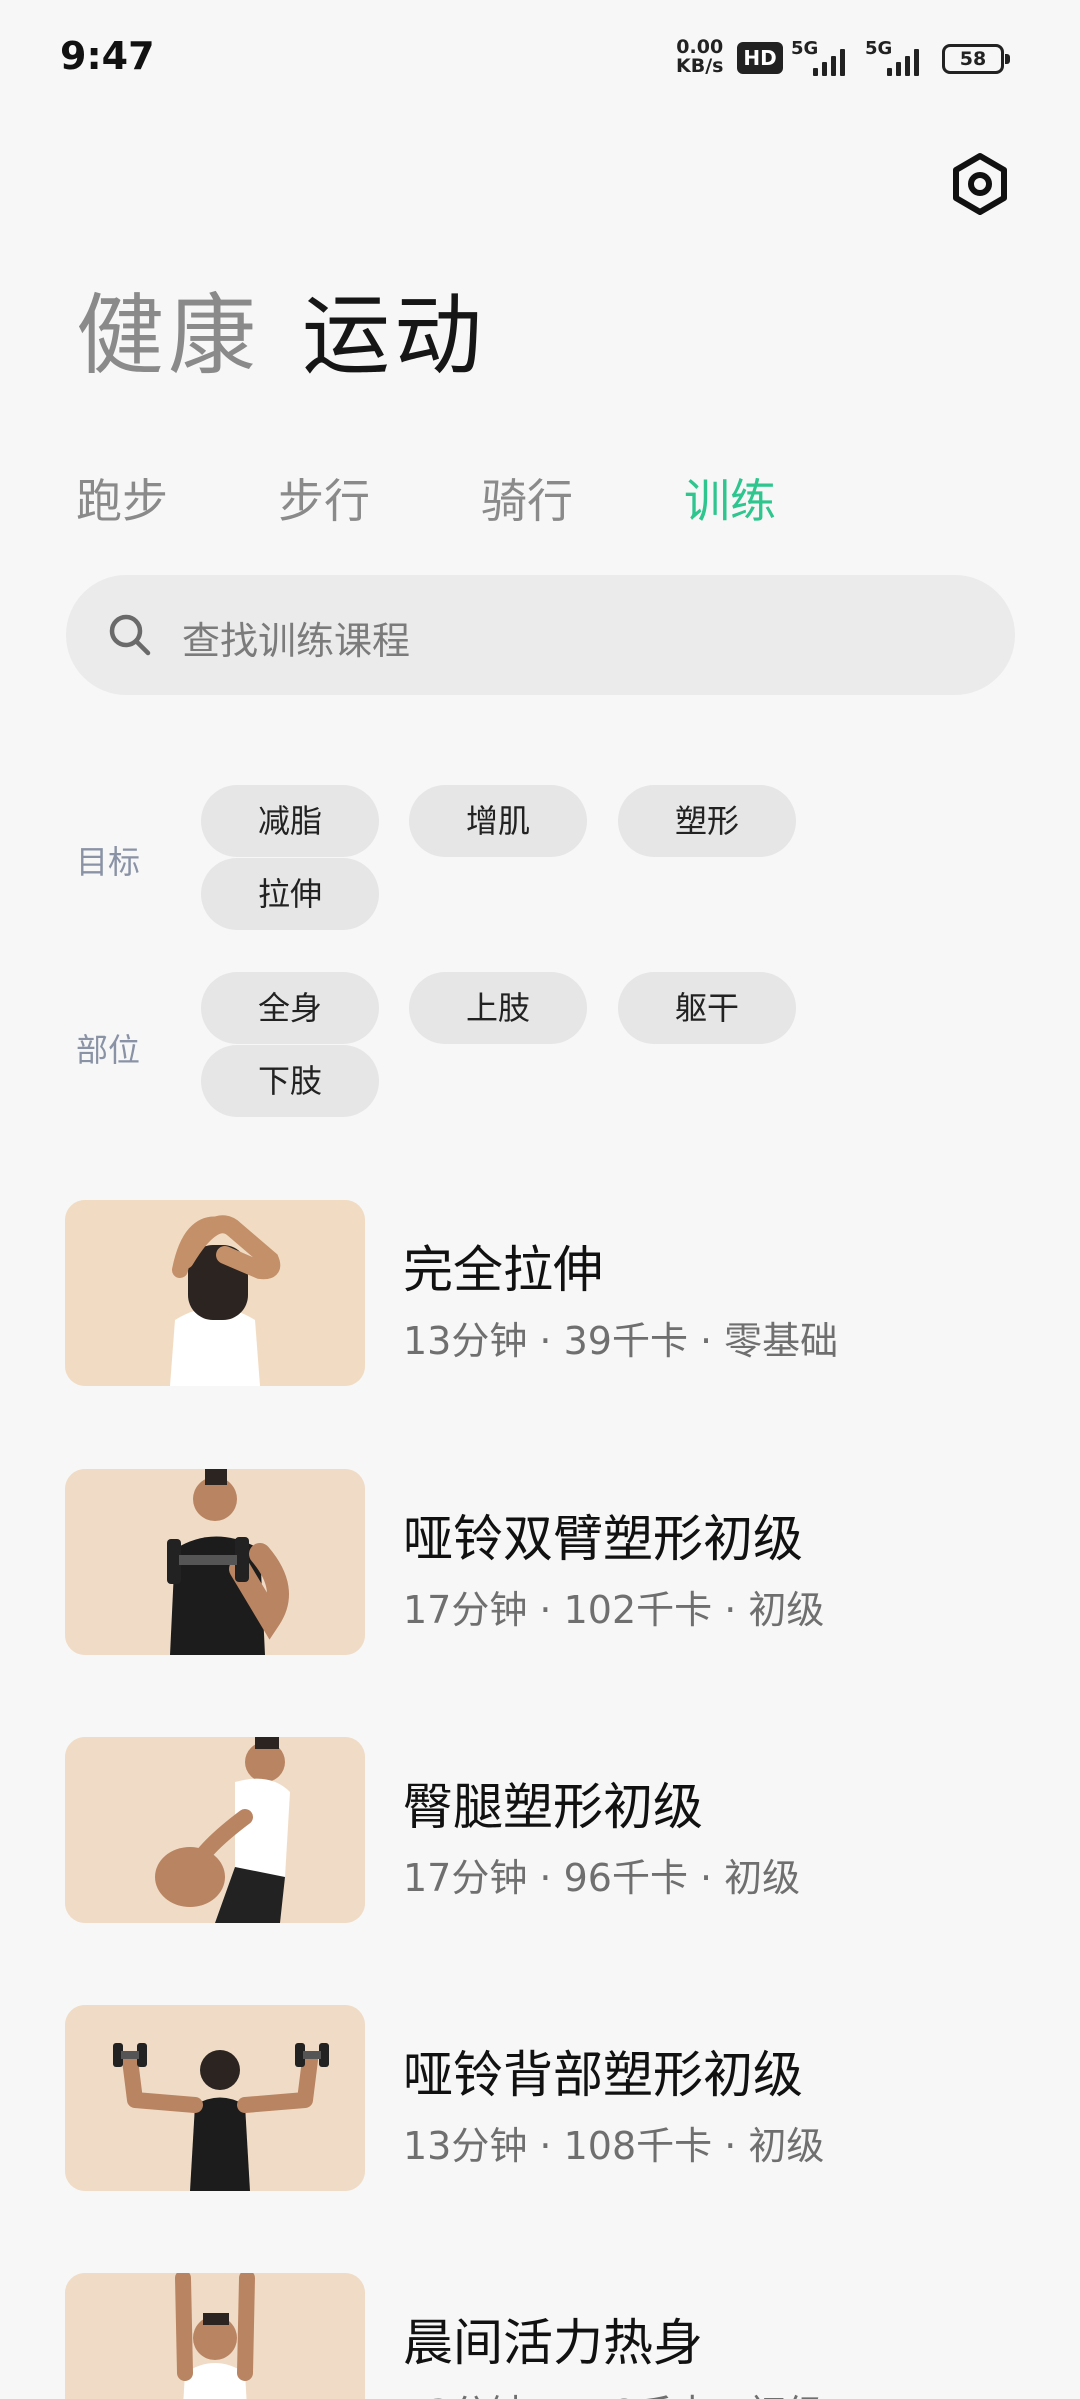 This screenshot has height=2399, width=1080. What do you see at coordinates (290, 894) in the screenshot?
I see `chip-goal-stretching: 拉伸` at bounding box center [290, 894].